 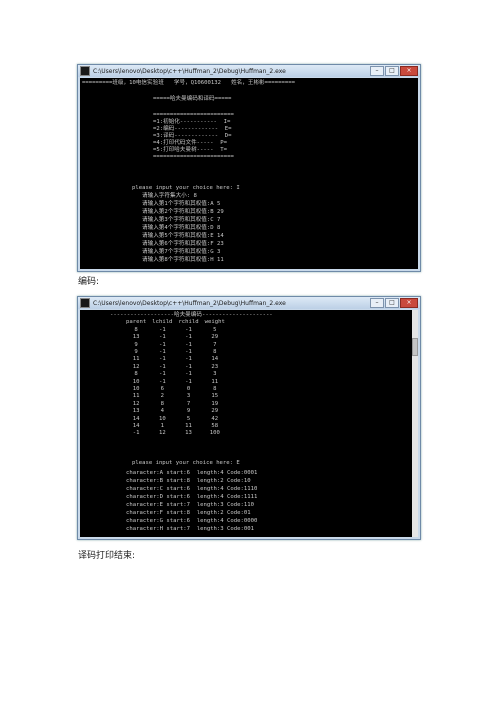 What do you see at coordinates (192, 122) in the screenshot?
I see `menu-item-init: =1:初始化----------- I=` at bounding box center [192, 122].